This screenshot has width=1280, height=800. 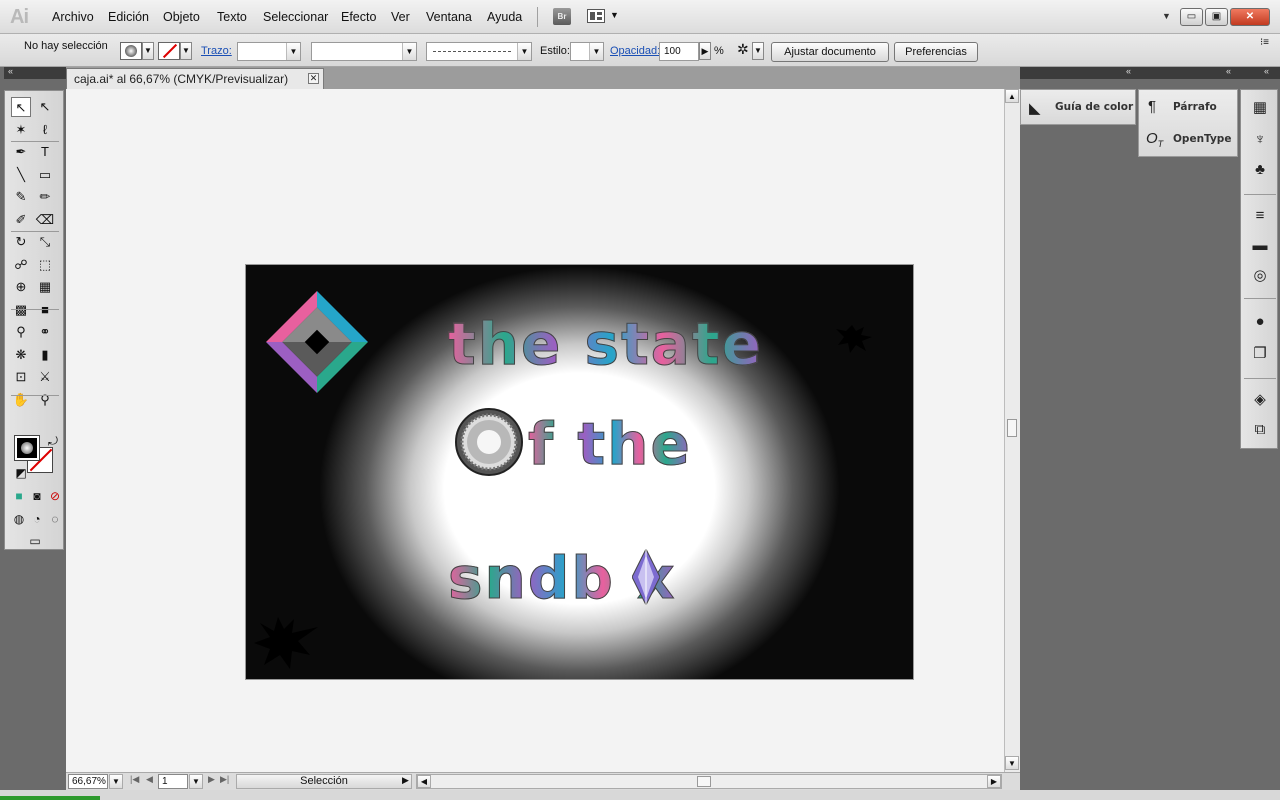 I want to click on draw-inside-icon: ◌, so click(x=55, y=519).